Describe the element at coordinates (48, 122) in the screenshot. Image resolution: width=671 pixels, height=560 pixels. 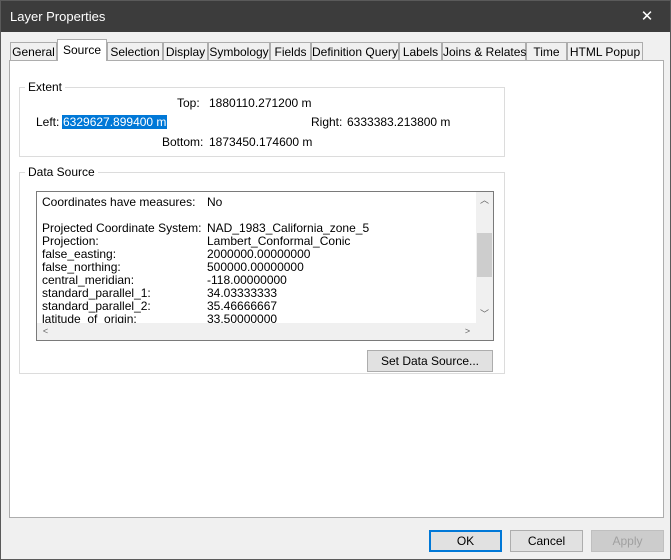
I see `left-label: Left:` at that location.